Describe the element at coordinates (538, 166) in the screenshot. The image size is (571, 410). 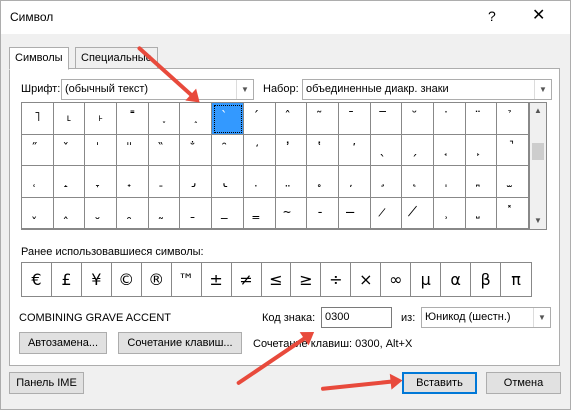
I see `symbol-grid-scrollbar: ▲ ▼` at that location.